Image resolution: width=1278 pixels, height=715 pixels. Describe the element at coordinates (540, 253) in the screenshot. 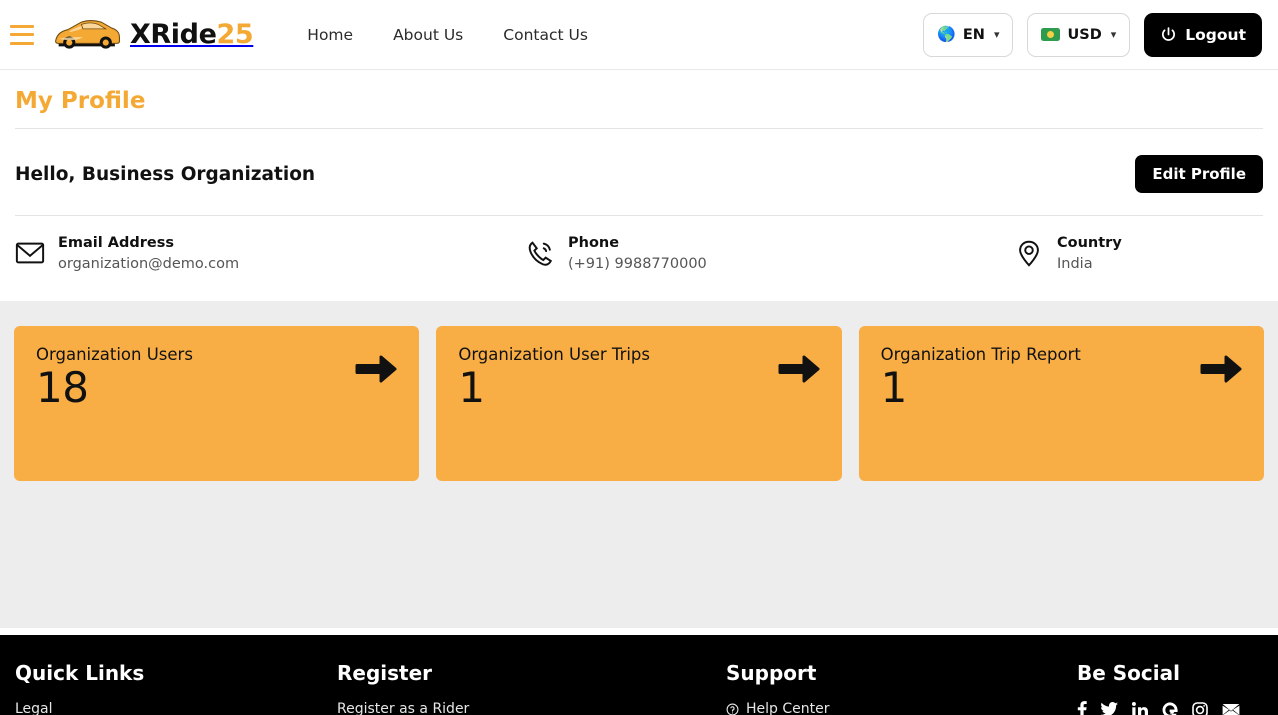

I see `phone-icon` at that location.